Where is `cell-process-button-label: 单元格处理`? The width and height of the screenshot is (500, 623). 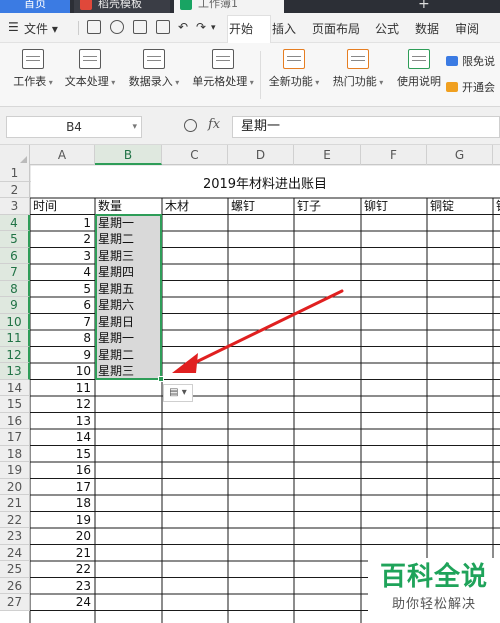 cell-process-button-label: 单元格处理 is located at coordinates (223, 81).